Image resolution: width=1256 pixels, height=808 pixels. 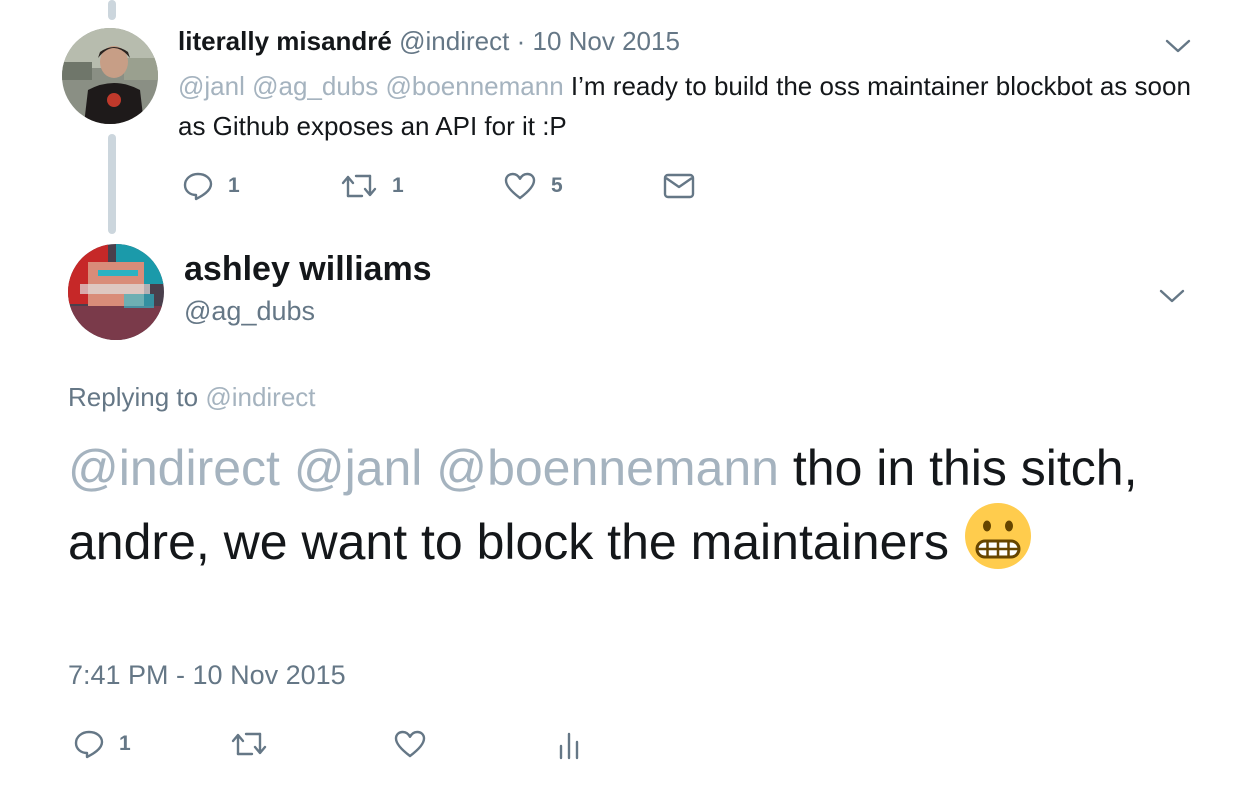 I want to click on parent-like-count: 5, so click(x=557, y=185).